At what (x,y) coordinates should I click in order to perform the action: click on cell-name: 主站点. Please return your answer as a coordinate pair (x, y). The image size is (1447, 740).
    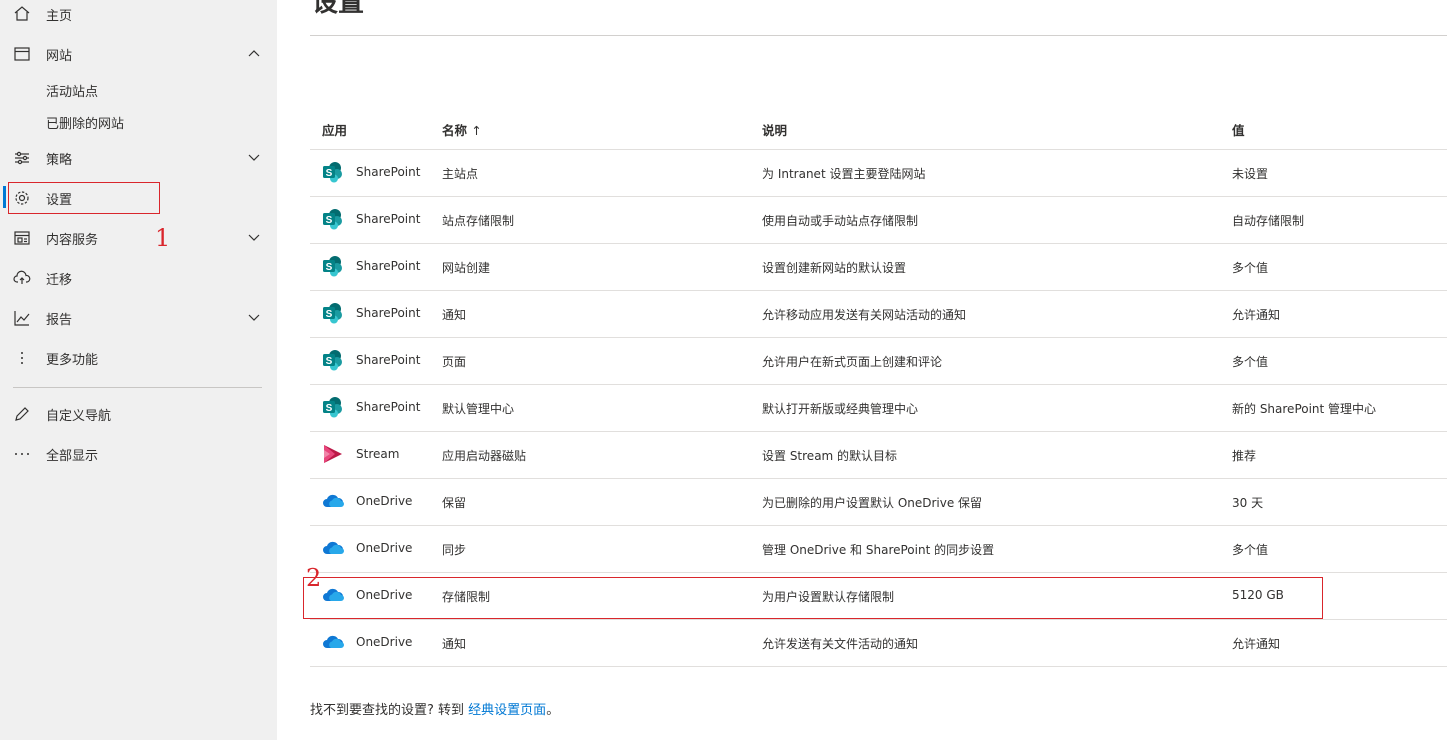
    Looking at the image, I should click on (460, 173).